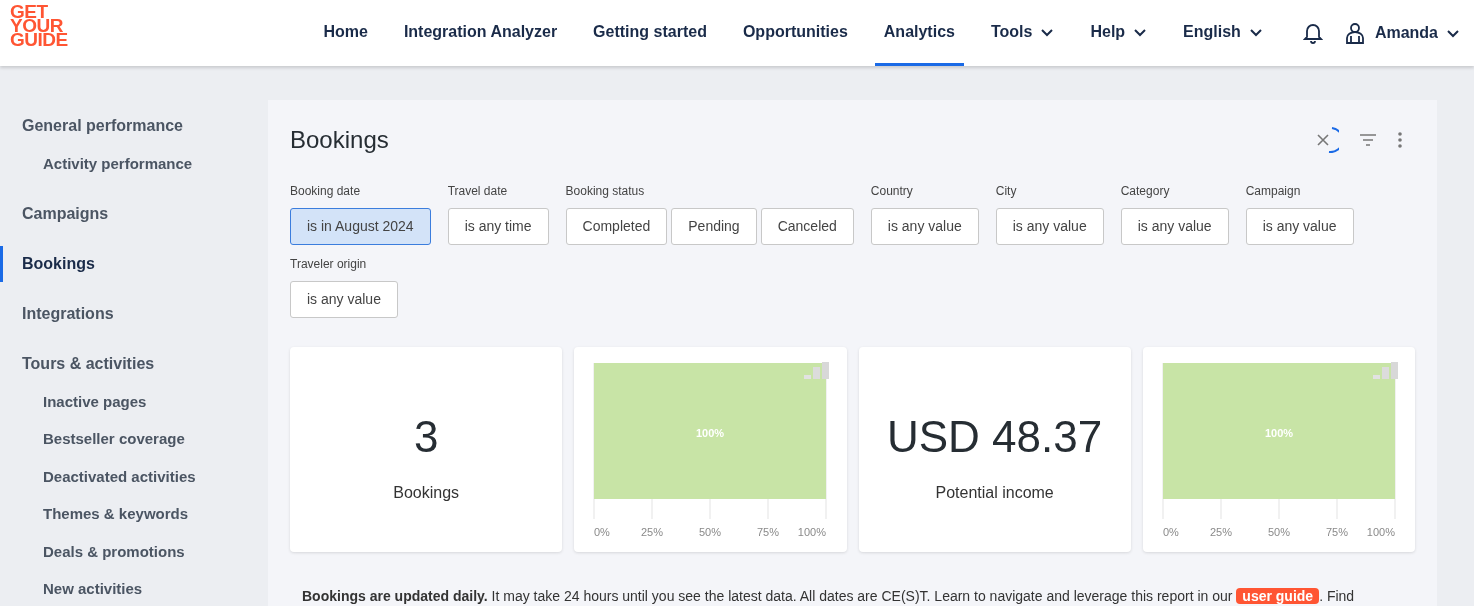 The image size is (1474, 606). Describe the element at coordinates (1273, 191) in the screenshot. I see `filter-label: Campaign` at that location.